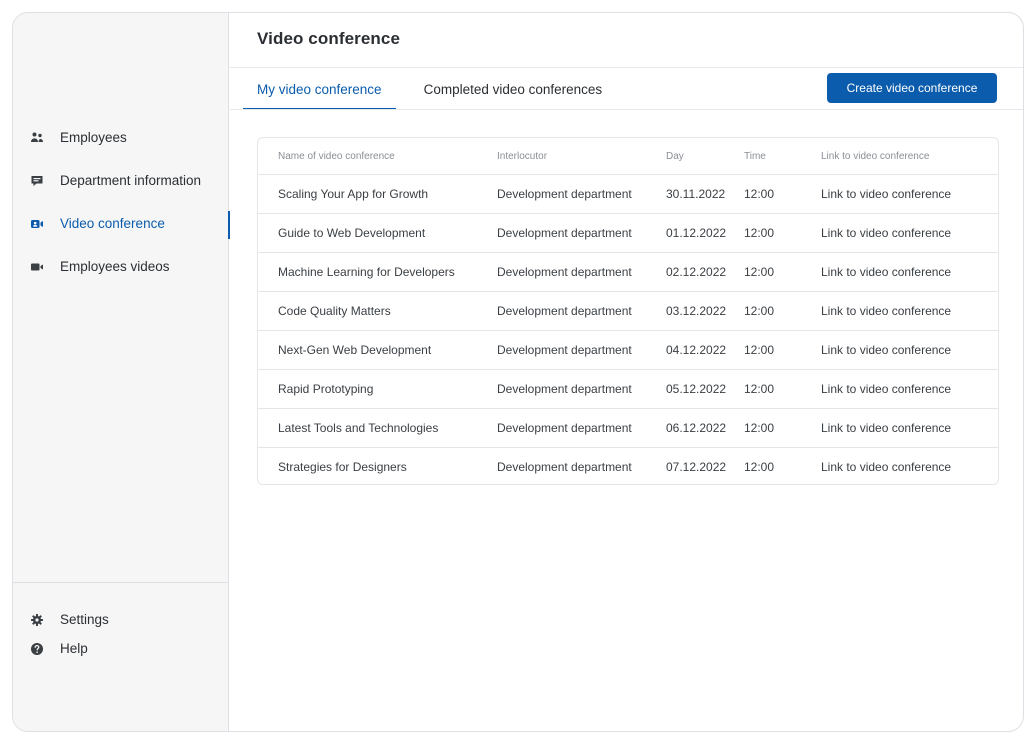 Image resolution: width=1036 pixels, height=744 pixels. Describe the element at coordinates (37, 649) in the screenshot. I see `help-icon` at that location.